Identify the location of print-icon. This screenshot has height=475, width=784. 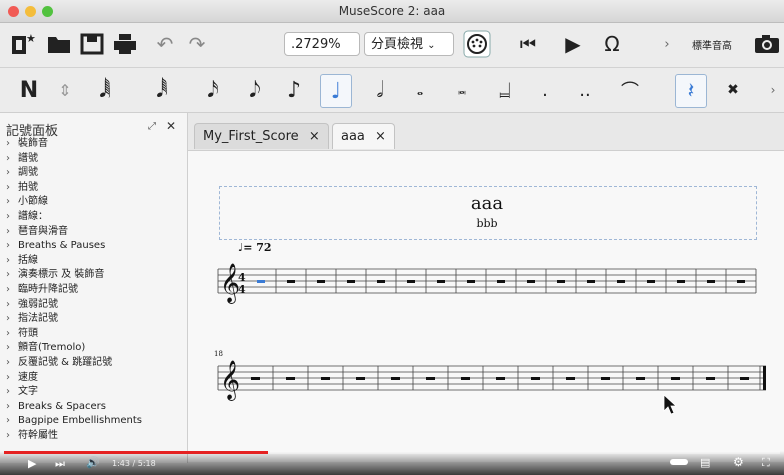
(125, 44).